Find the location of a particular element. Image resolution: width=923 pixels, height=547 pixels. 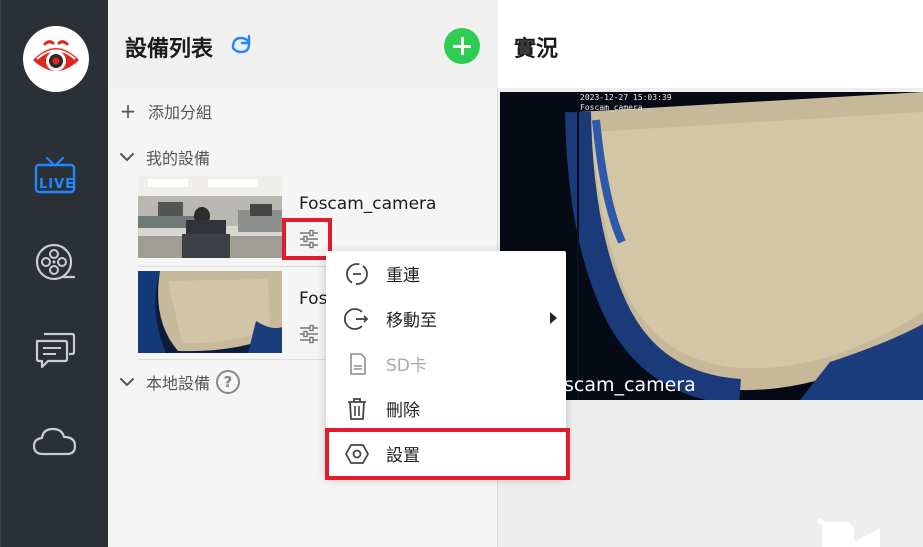

osd-timestamp: 2023-12-27 15:03:39 is located at coordinates (626, 97).